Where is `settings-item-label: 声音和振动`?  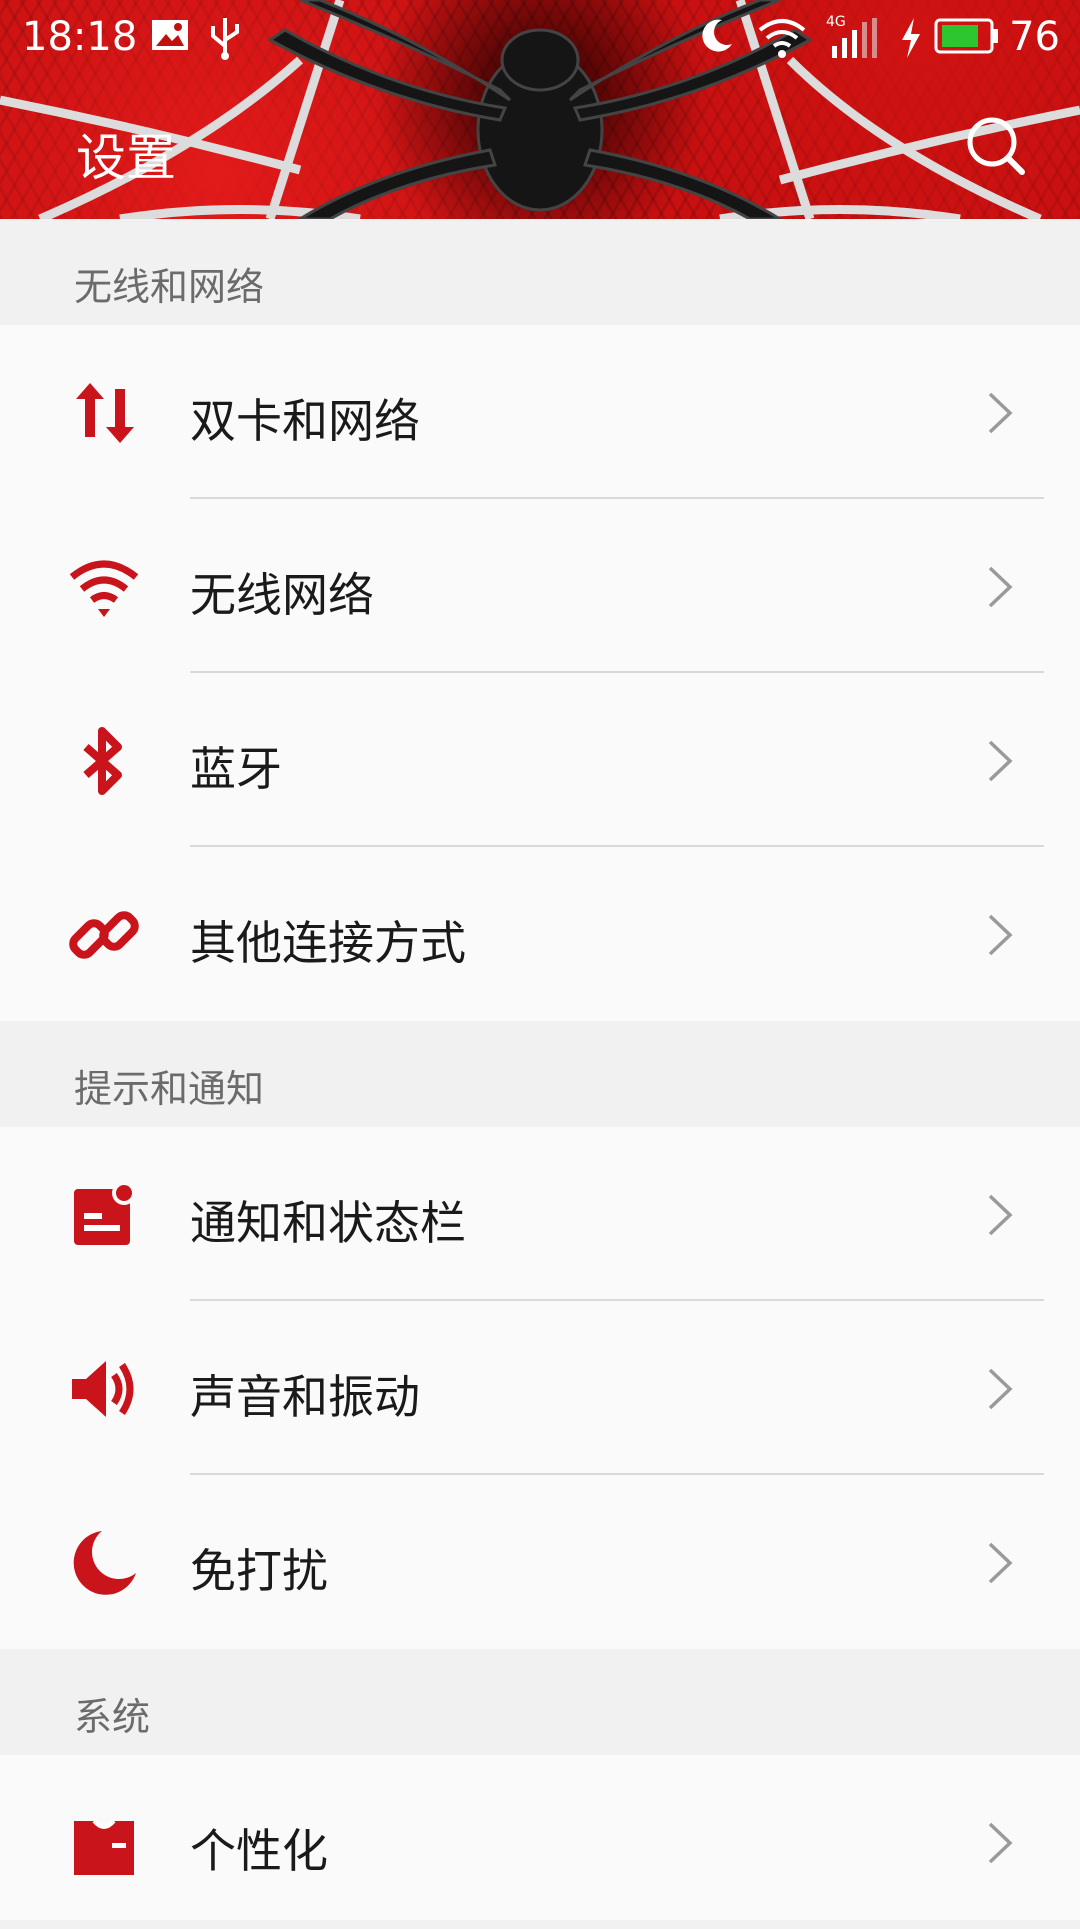
settings-item-label: 声音和振动 is located at coordinates (305, 1397).